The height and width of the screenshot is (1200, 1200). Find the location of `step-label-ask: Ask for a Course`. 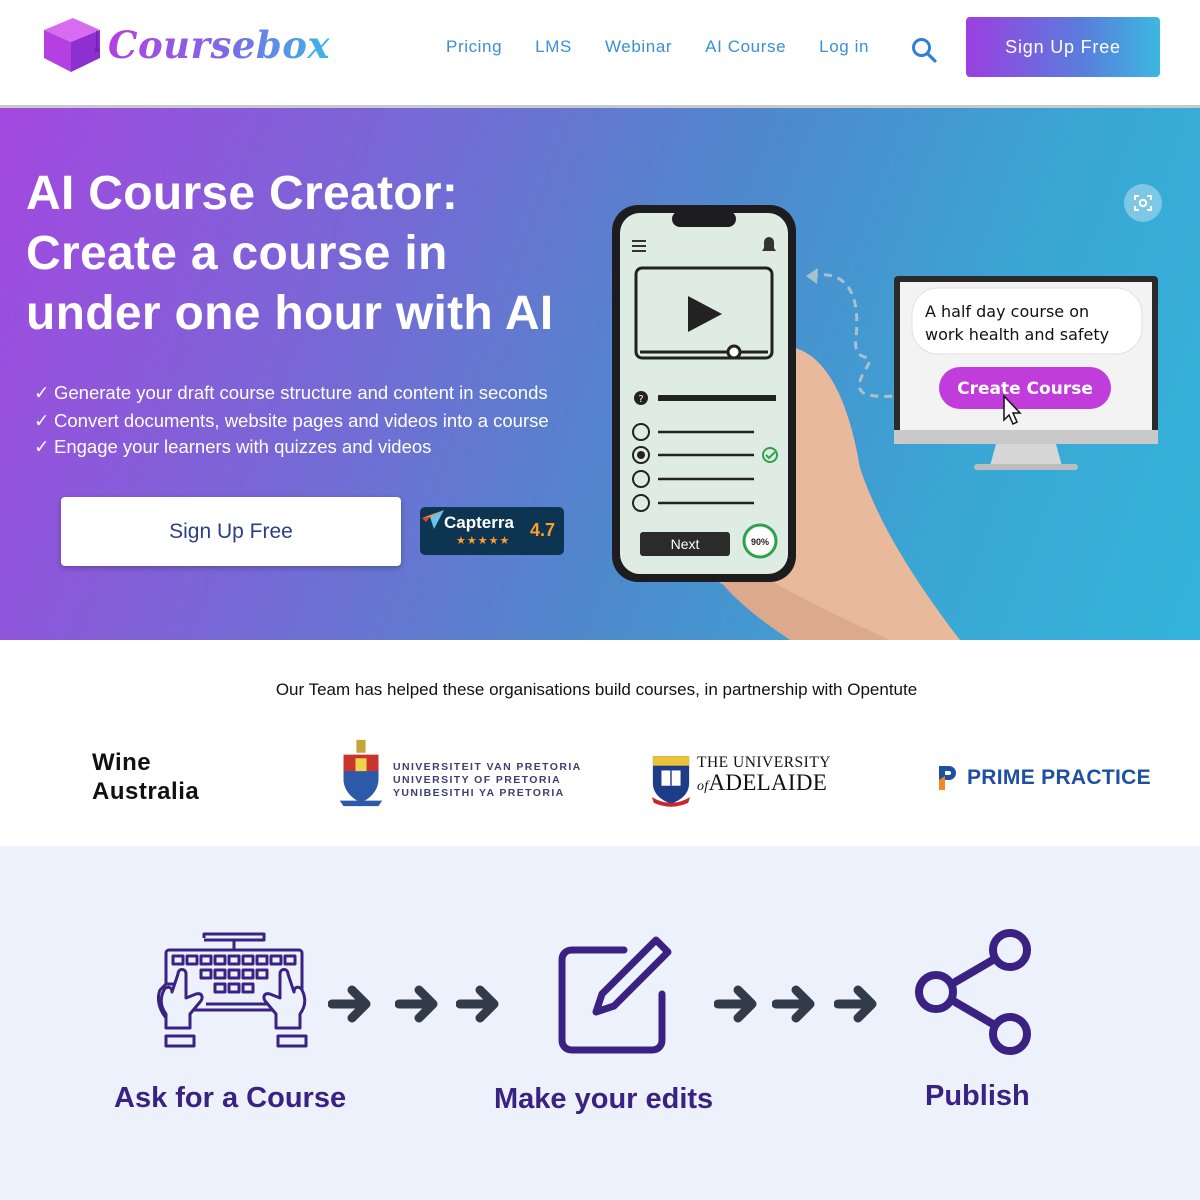

step-label-ask: Ask for a Course is located at coordinates (230, 1098).